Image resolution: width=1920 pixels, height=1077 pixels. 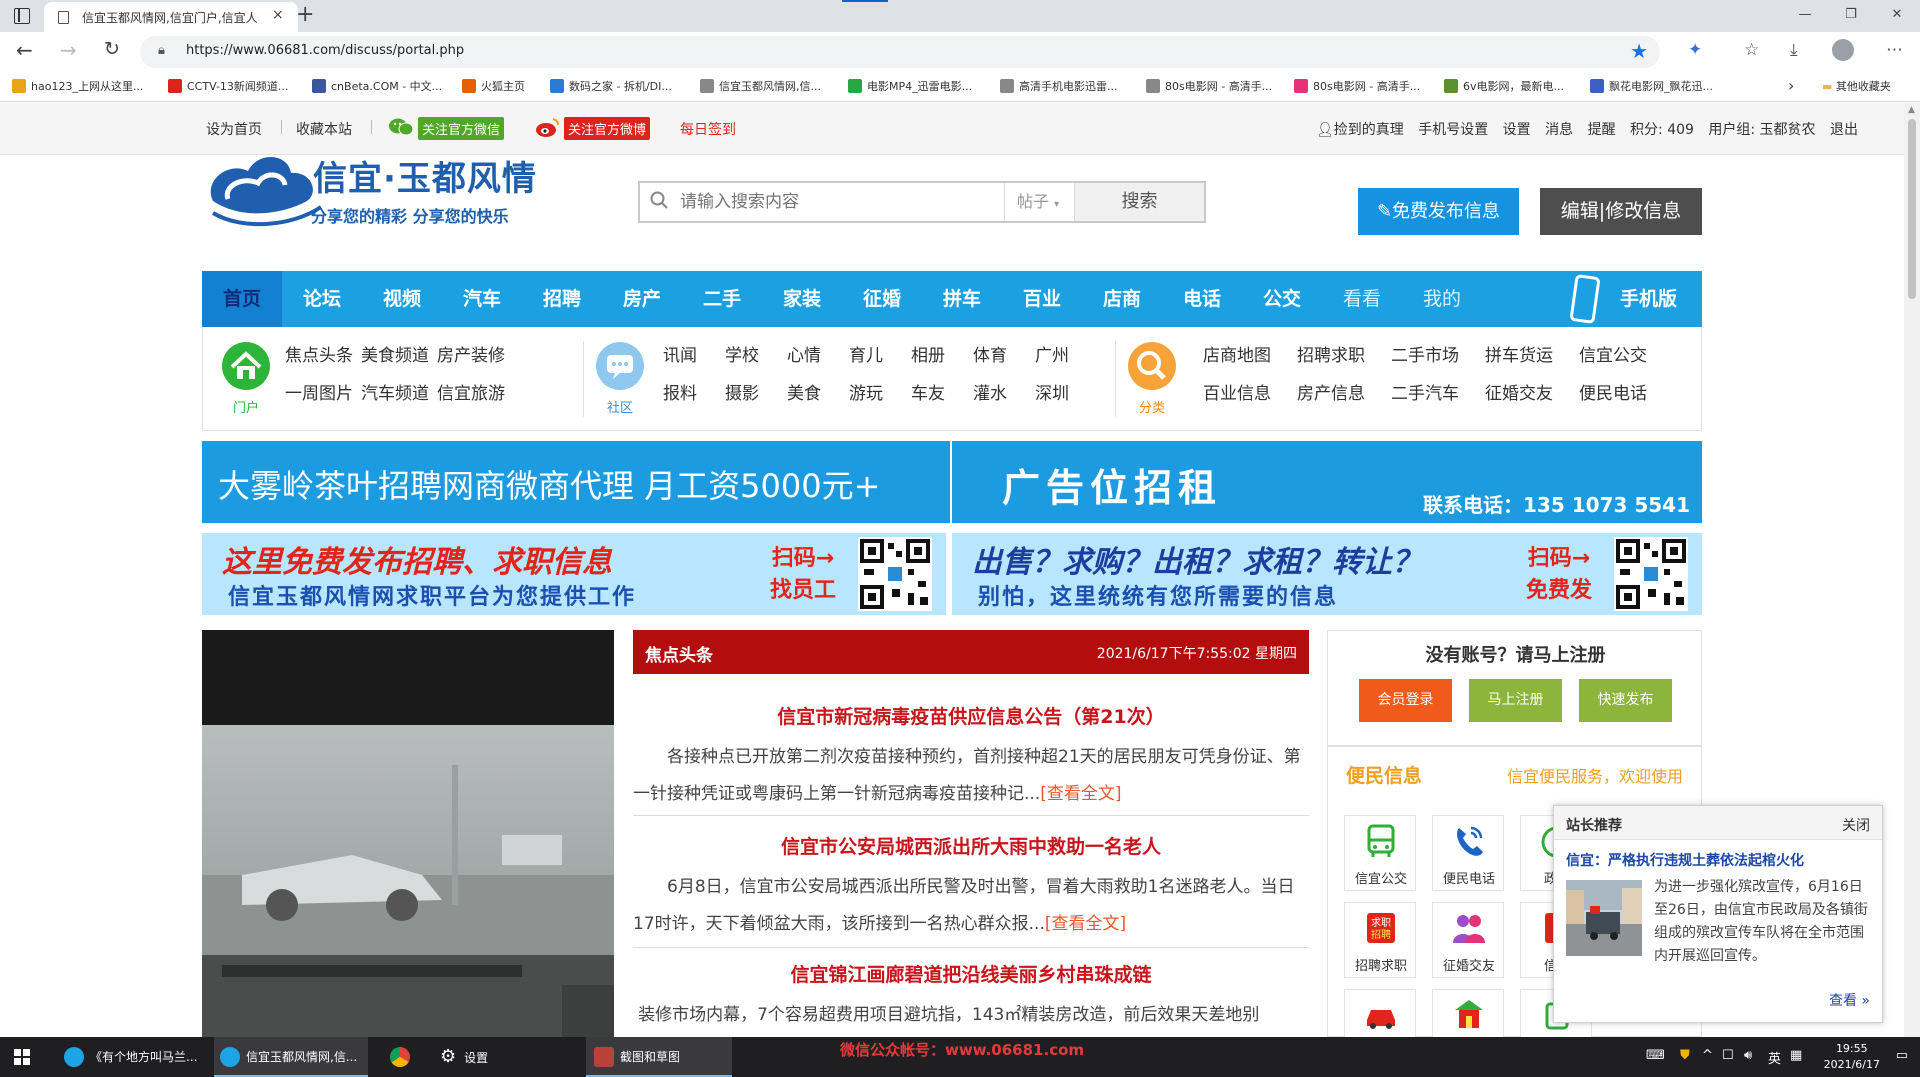 What do you see at coordinates (242, 299) in the screenshot?
I see `nav-home: 首页` at bounding box center [242, 299].